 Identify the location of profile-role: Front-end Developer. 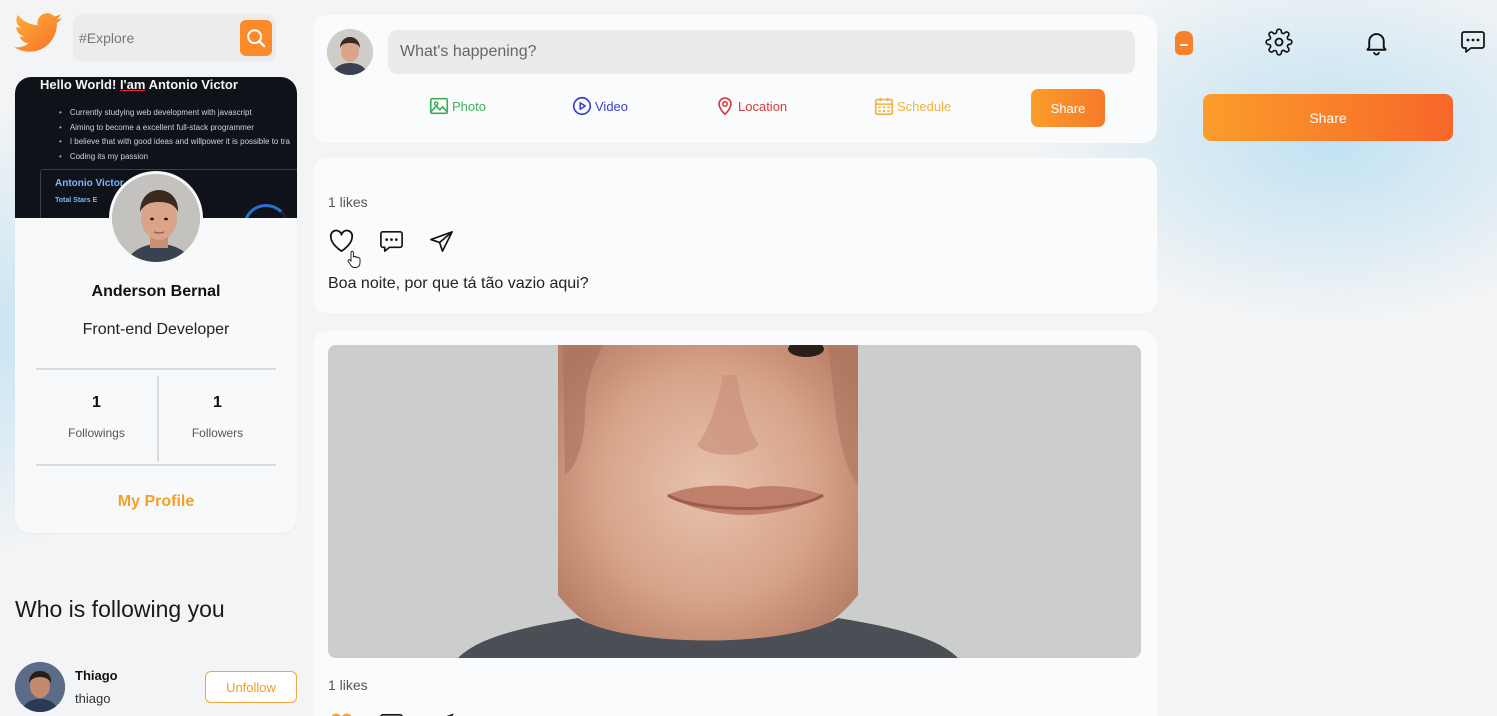
(156, 329).